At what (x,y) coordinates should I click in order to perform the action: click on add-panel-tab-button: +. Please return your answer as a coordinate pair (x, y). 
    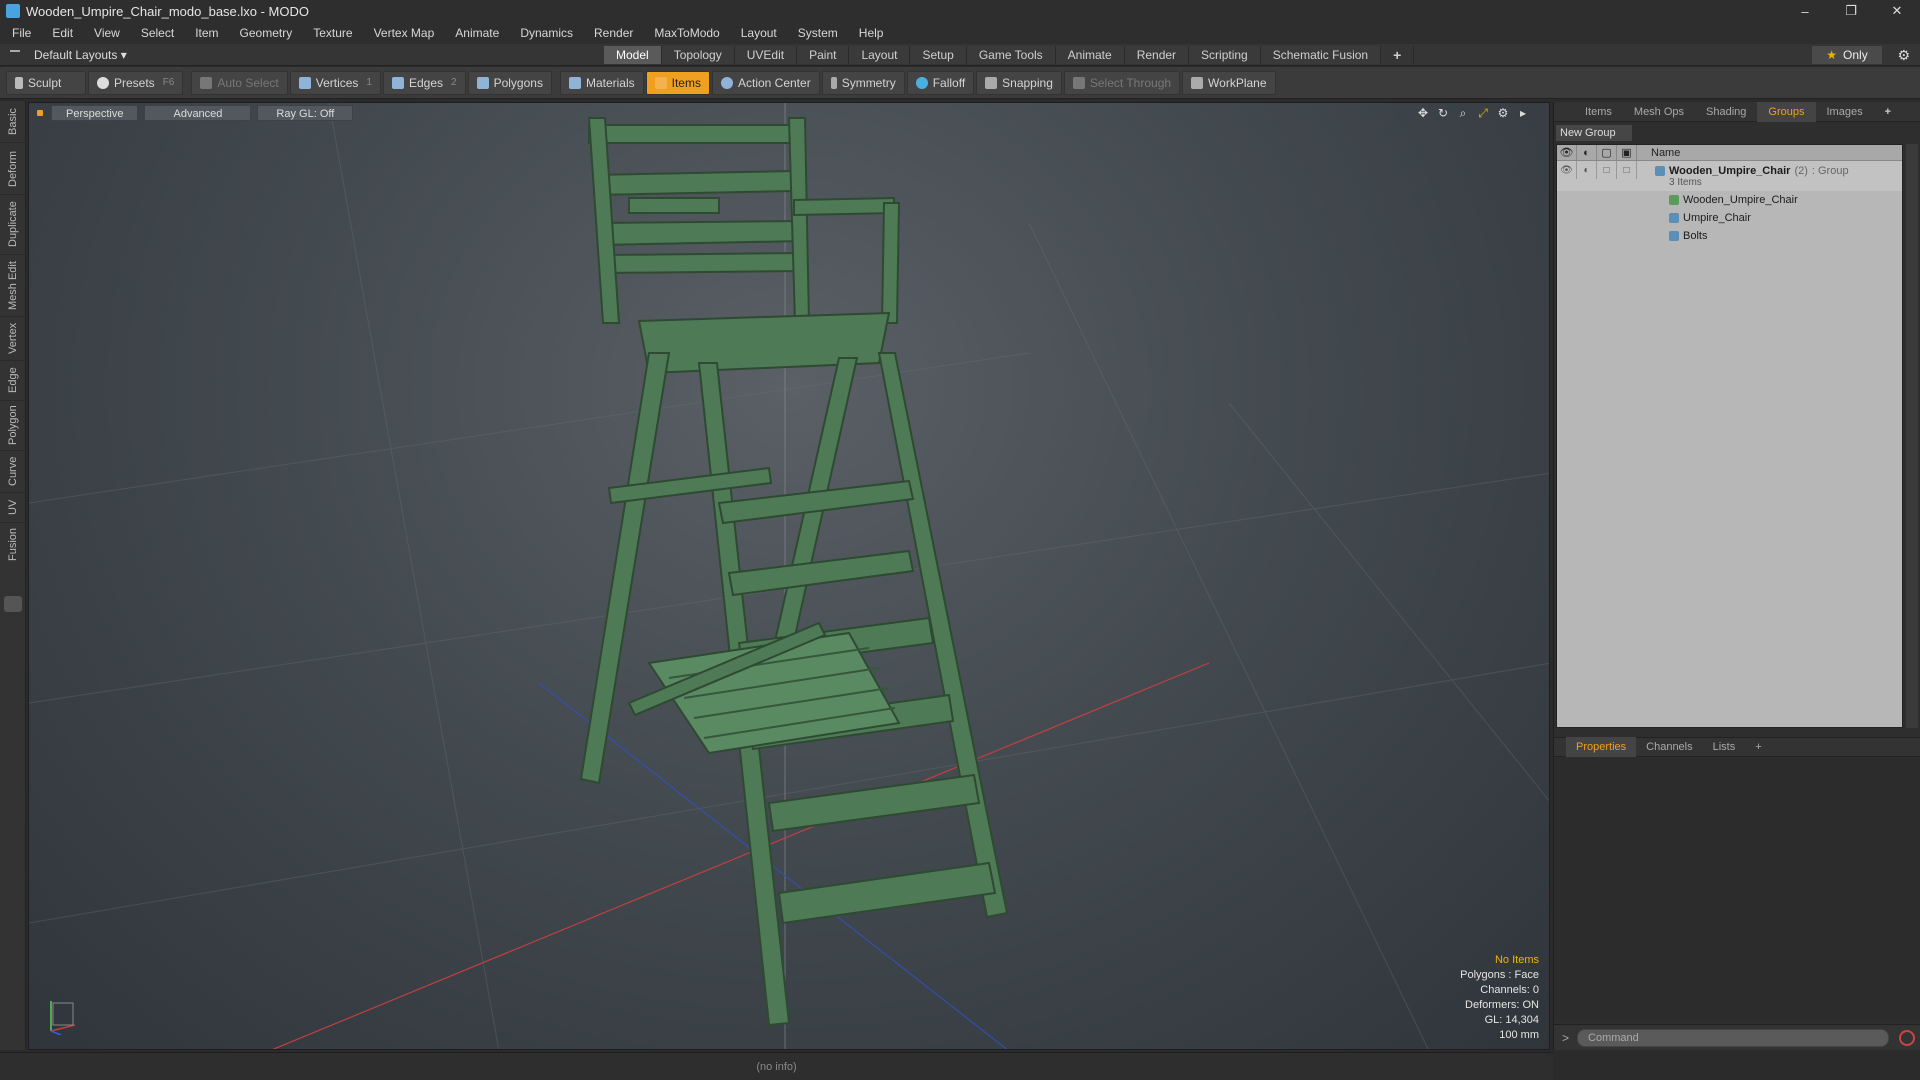
    Looking at the image, I should click on (1888, 112).